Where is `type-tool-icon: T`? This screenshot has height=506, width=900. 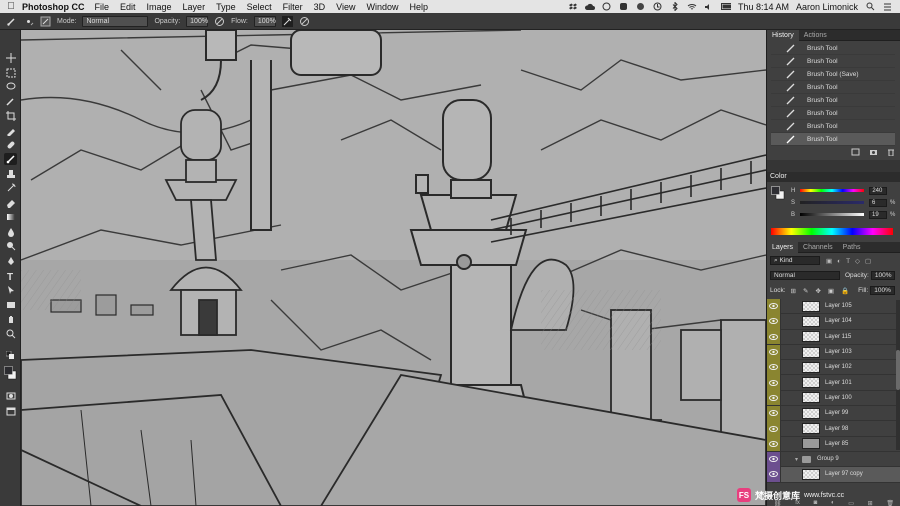
type-tool-icon: T is located at coordinates (10, 276).